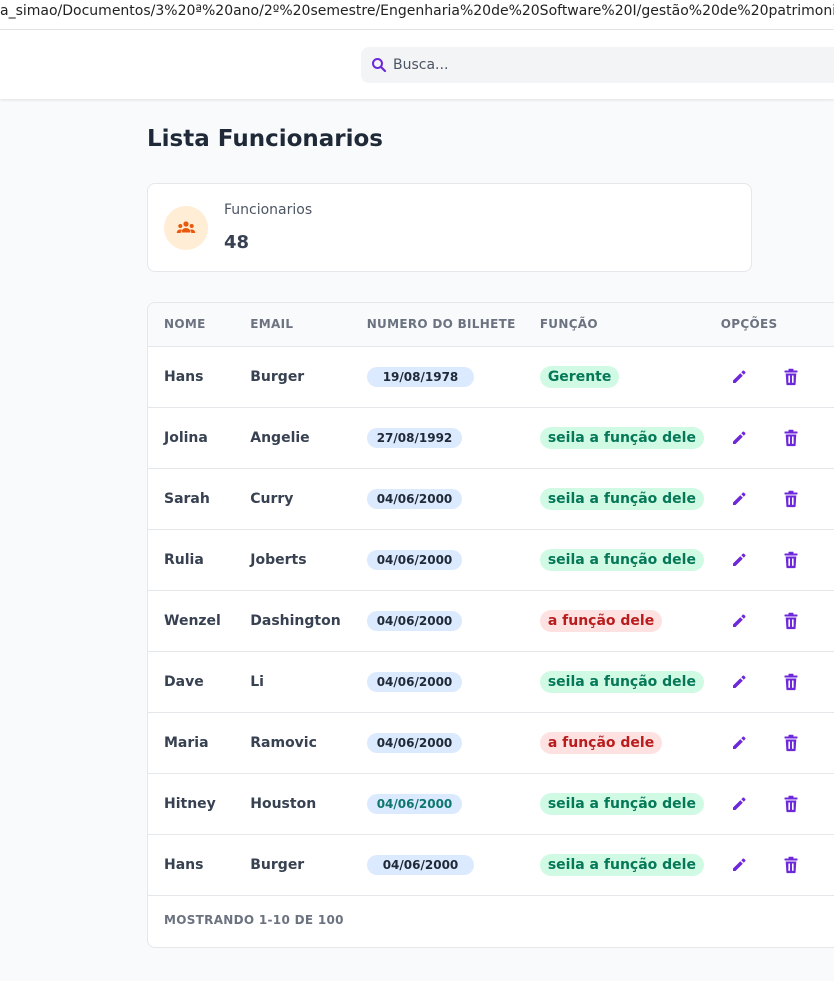 Image resolution: width=834 pixels, height=981 pixels. Describe the element at coordinates (199, 804) in the screenshot. I see `cell-nome: Hitney` at that location.